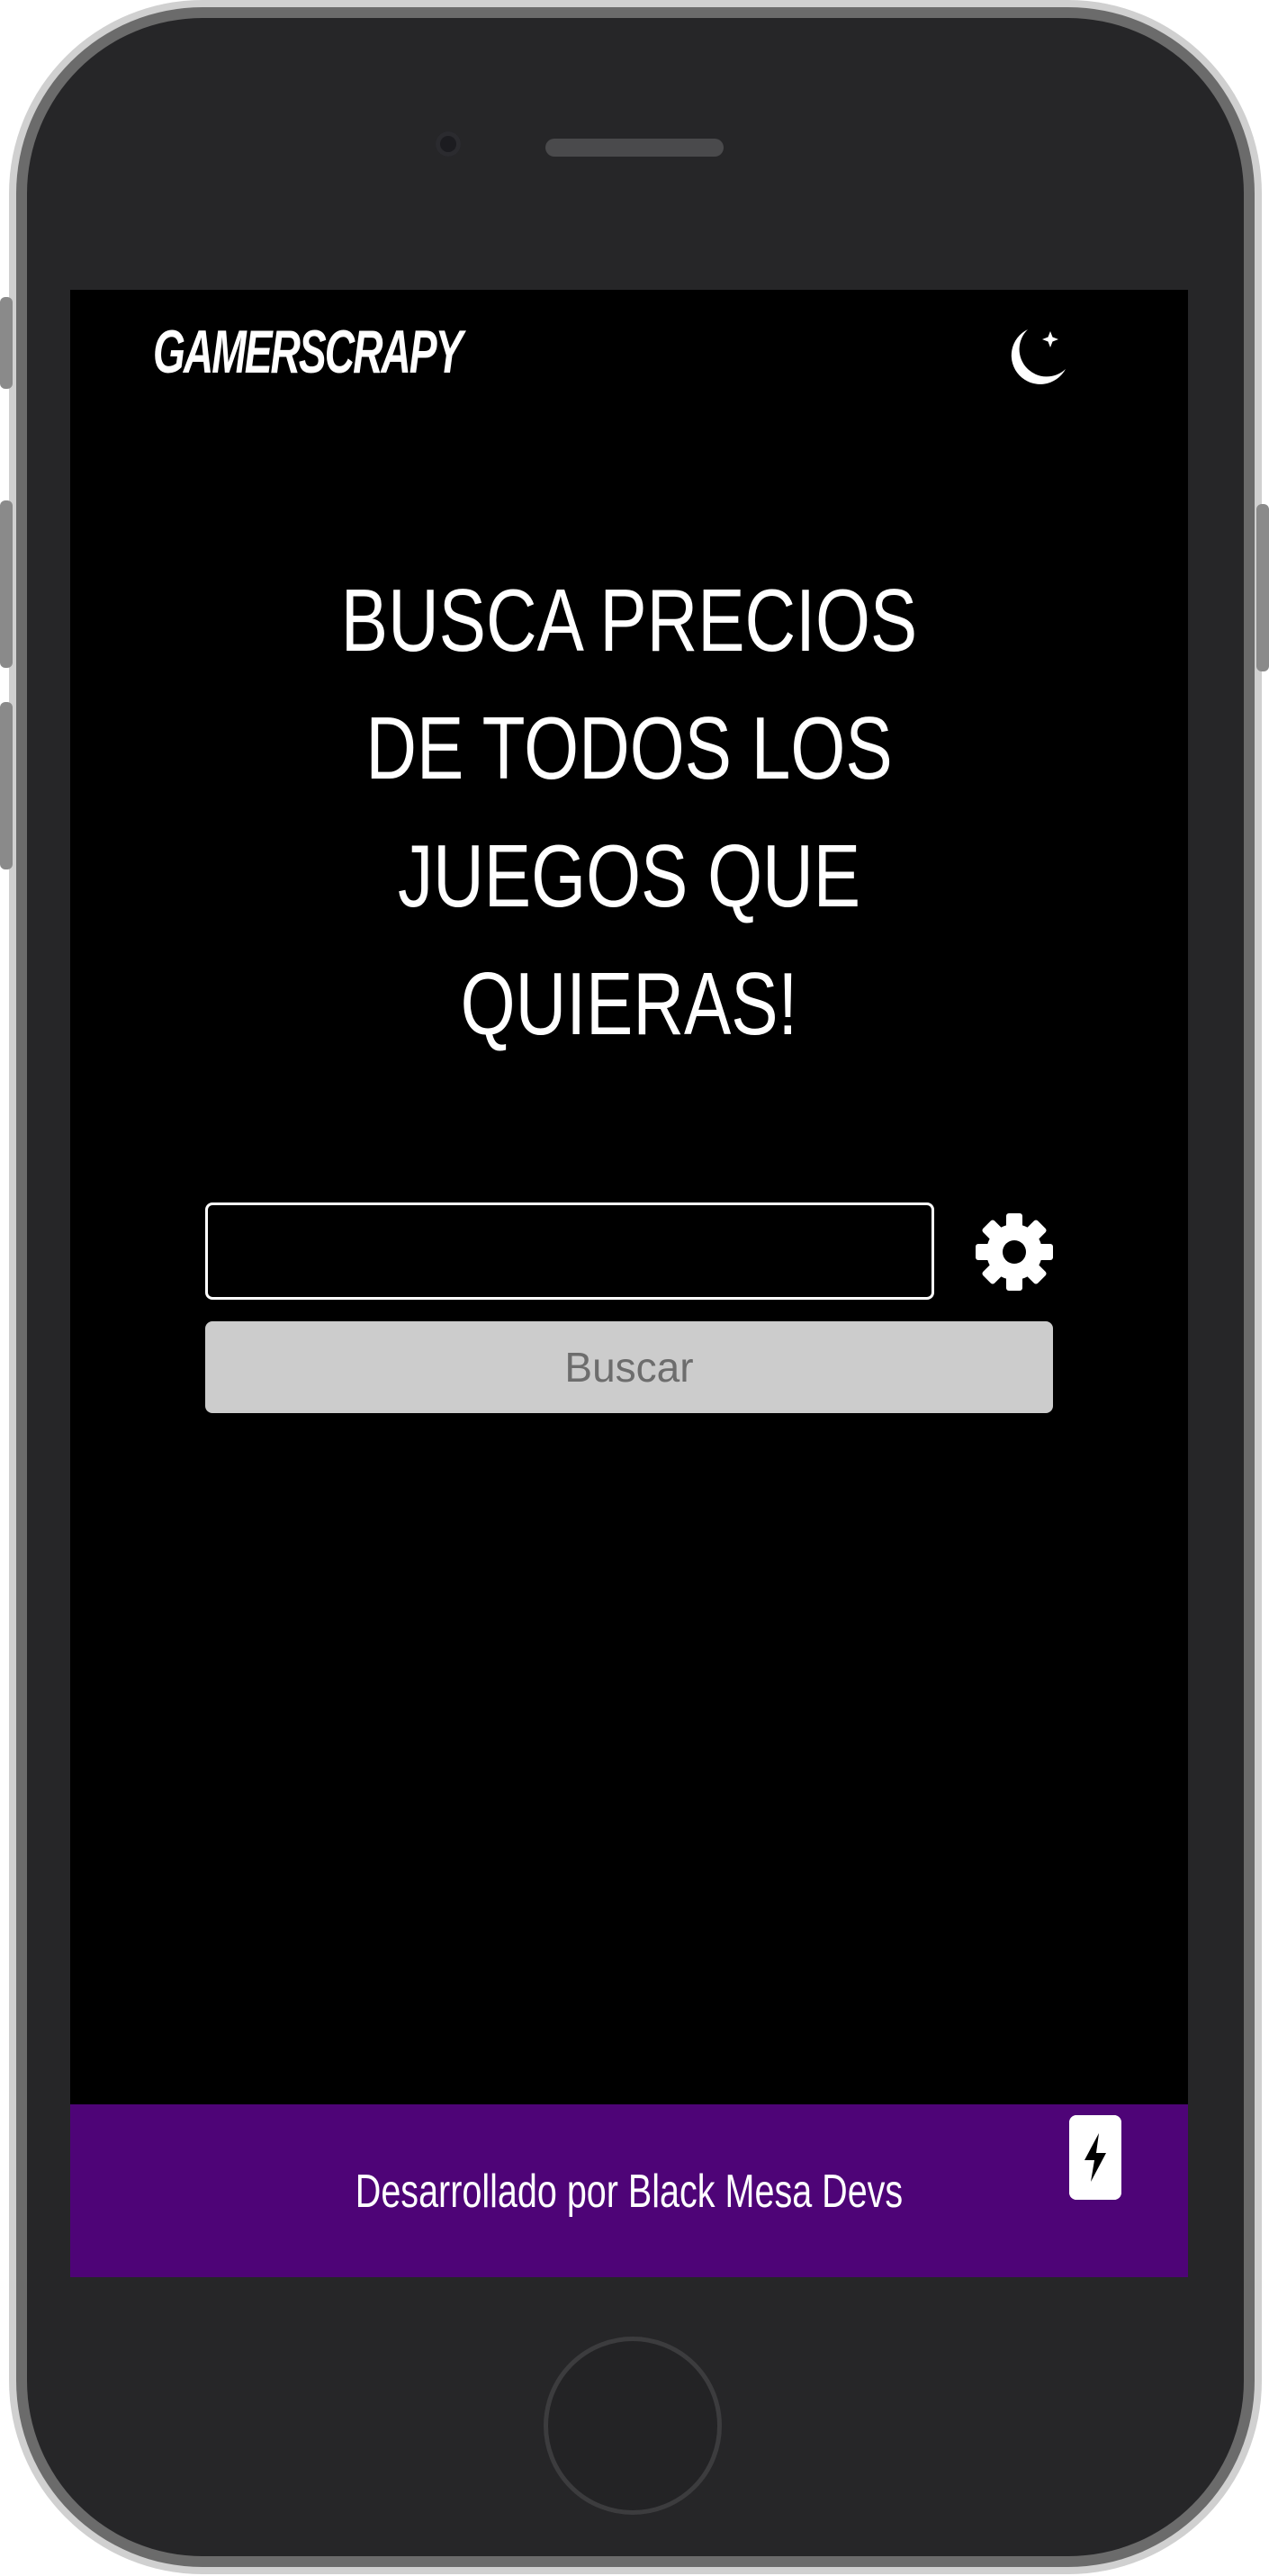  Describe the element at coordinates (1095, 2157) in the screenshot. I see `lightning-bolt-icon` at that location.